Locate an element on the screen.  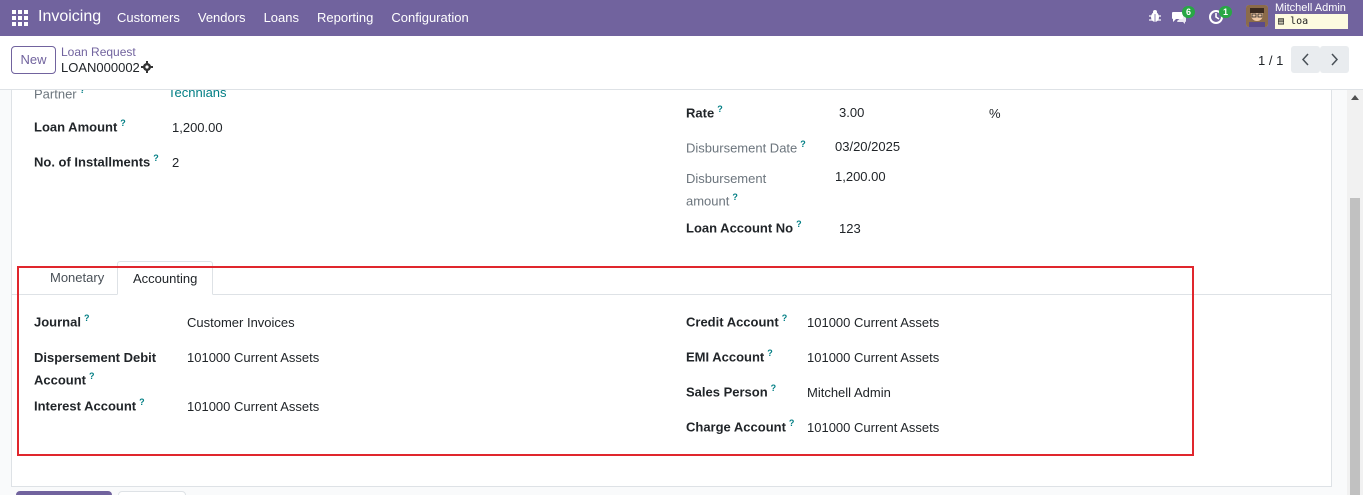
installments-label: No. of Installments? is located at coordinates (96, 161).